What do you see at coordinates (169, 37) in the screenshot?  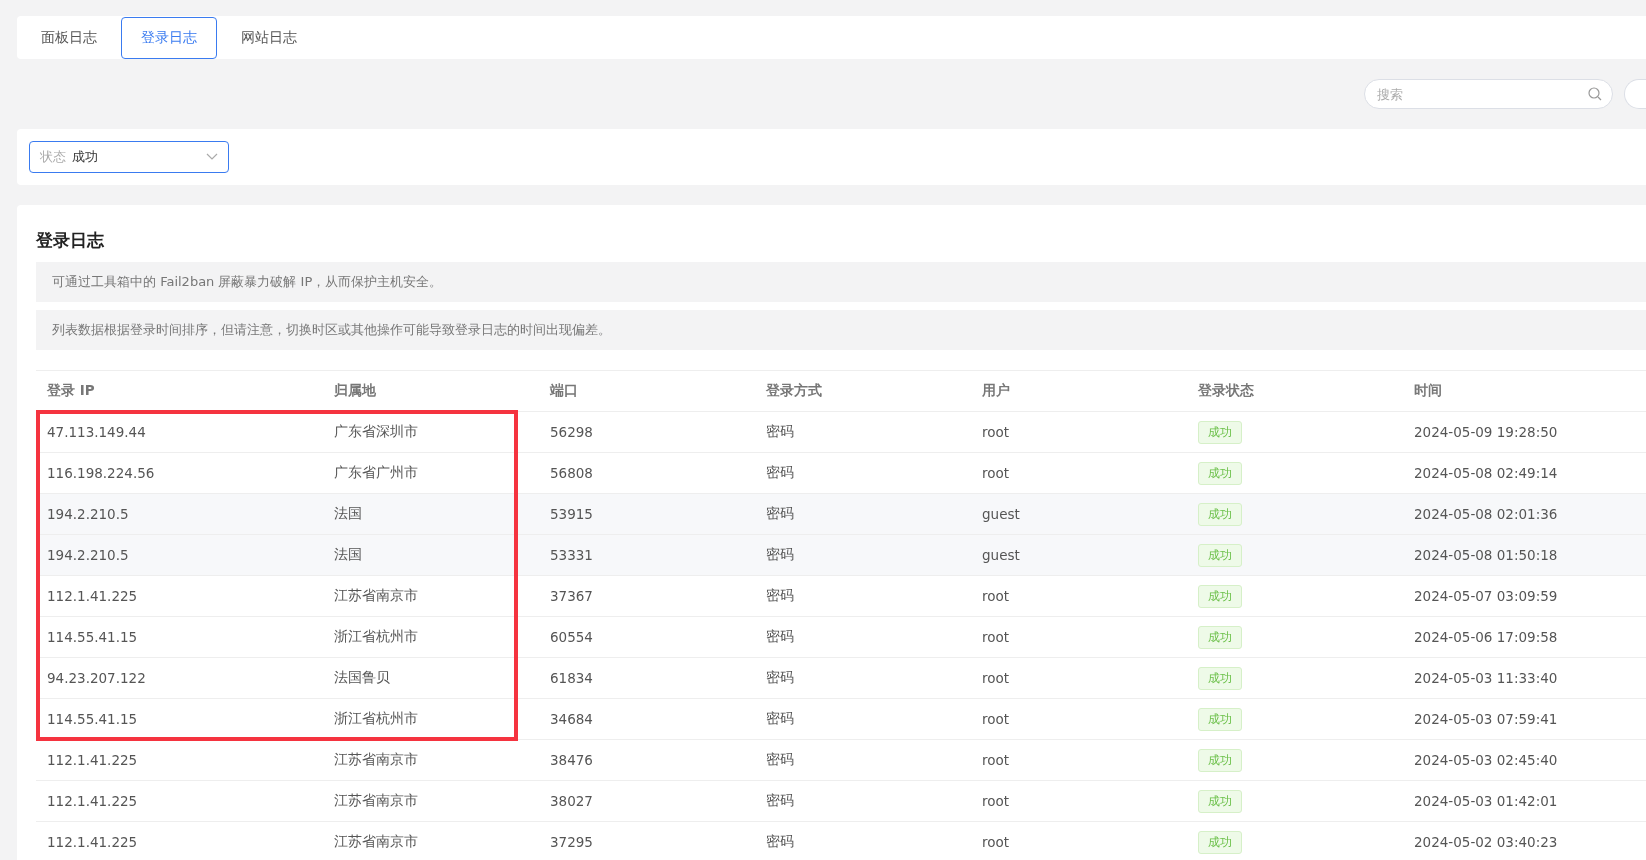 I see `tab: 登录日志` at bounding box center [169, 37].